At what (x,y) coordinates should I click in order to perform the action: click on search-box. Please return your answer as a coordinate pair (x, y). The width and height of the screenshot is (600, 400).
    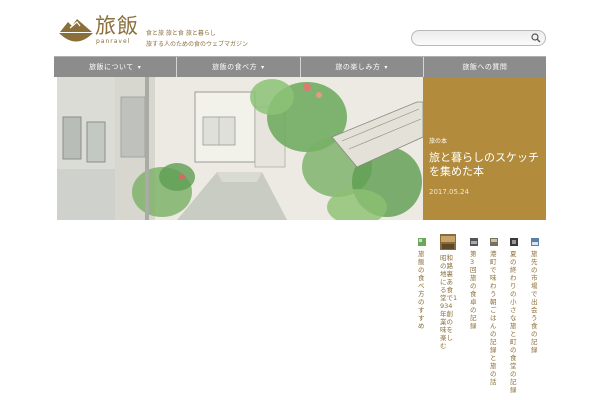
    Looking at the image, I should click on (478, 38).